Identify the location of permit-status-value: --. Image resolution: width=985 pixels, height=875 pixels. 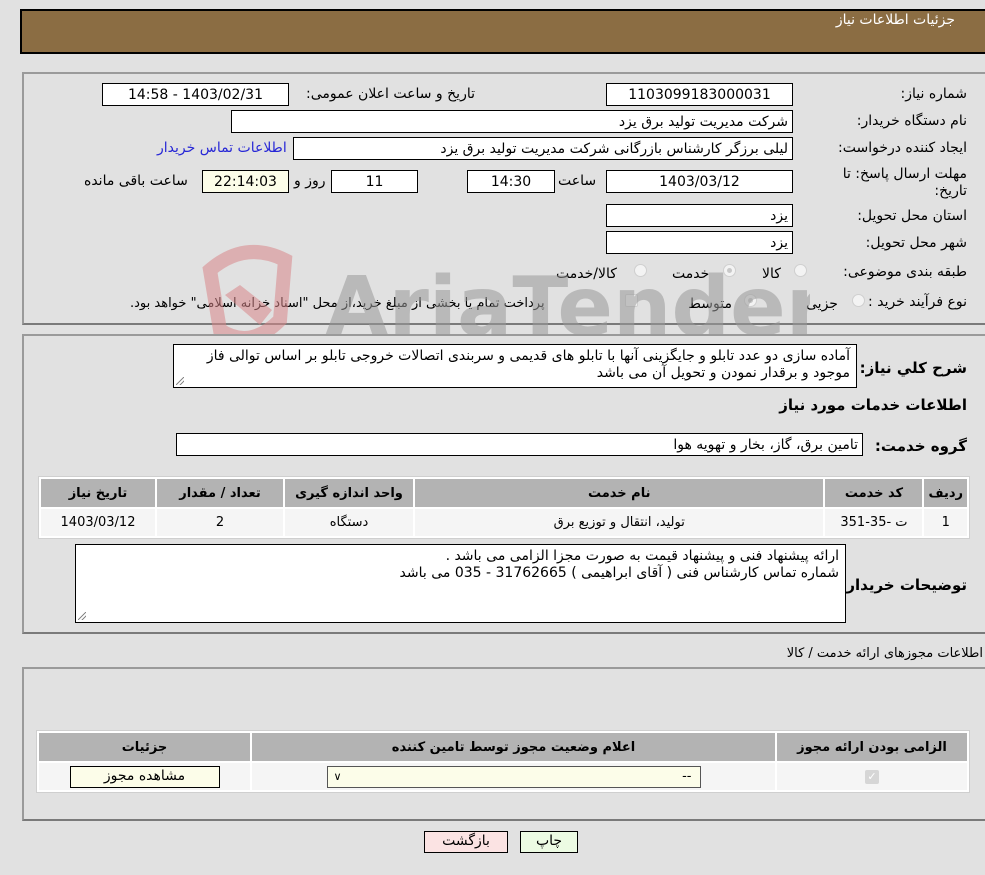
(687, 776).